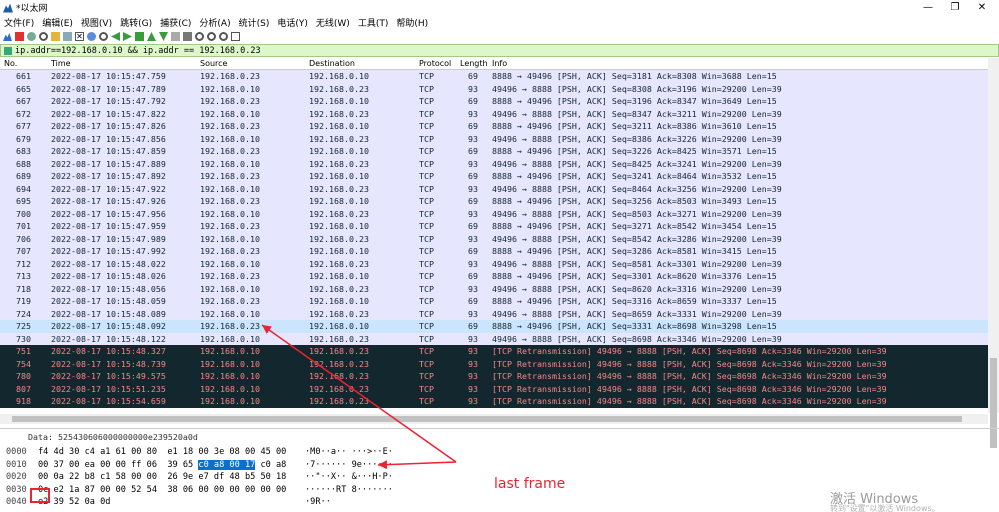  Describe the element at coordinates (211, 36) in the screenshot. I see `zoom-out-icon` at that location.